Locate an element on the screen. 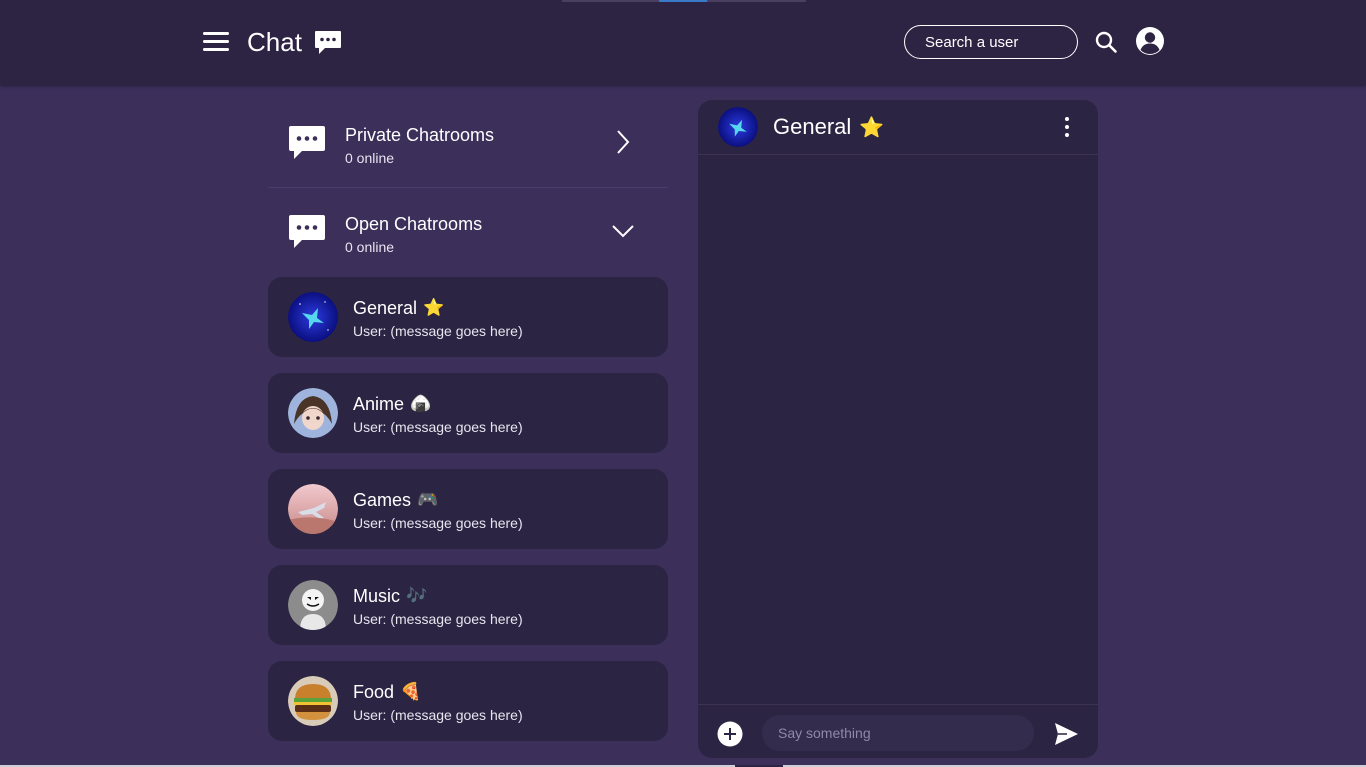 The width and height of the screenshot is (1366, 767). top-bar: Chat is located at coordinates (683, 42).